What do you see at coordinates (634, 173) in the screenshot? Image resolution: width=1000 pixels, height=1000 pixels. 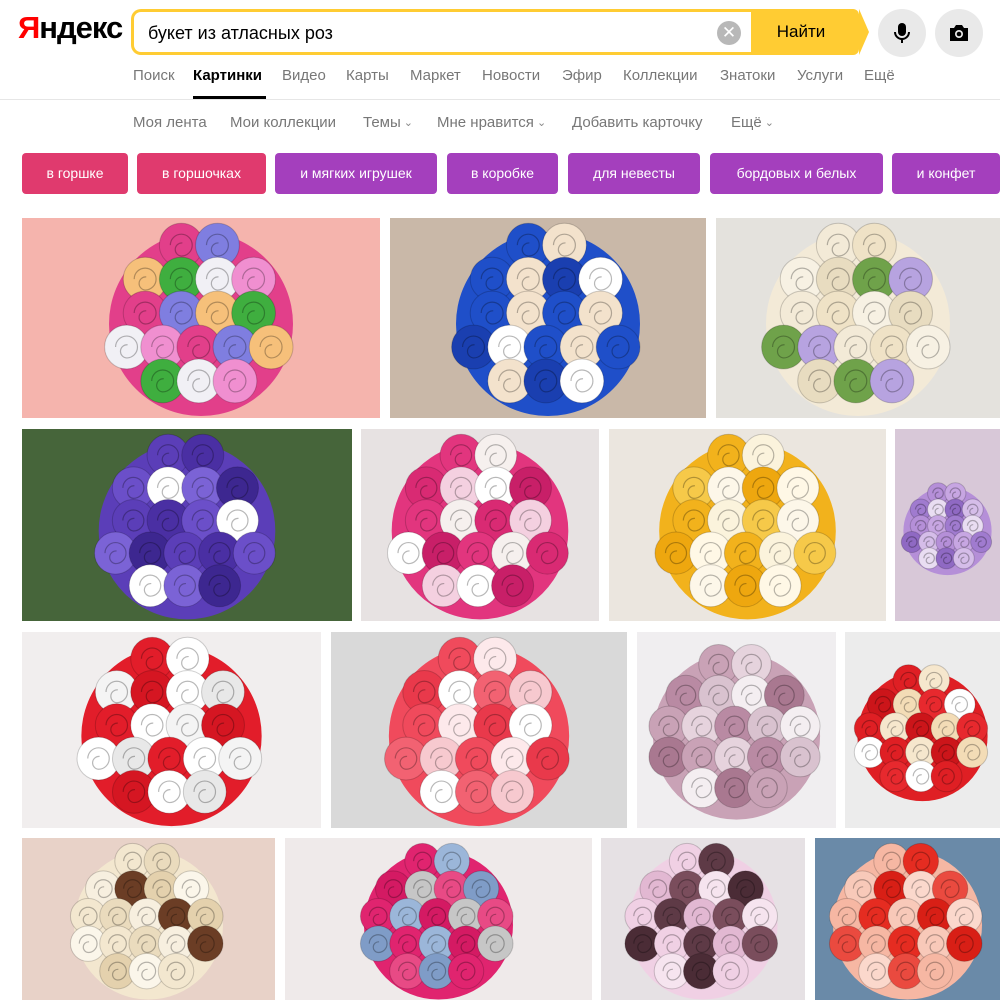 I see `related-tag: для невесты` at bounding box center [634, 173].